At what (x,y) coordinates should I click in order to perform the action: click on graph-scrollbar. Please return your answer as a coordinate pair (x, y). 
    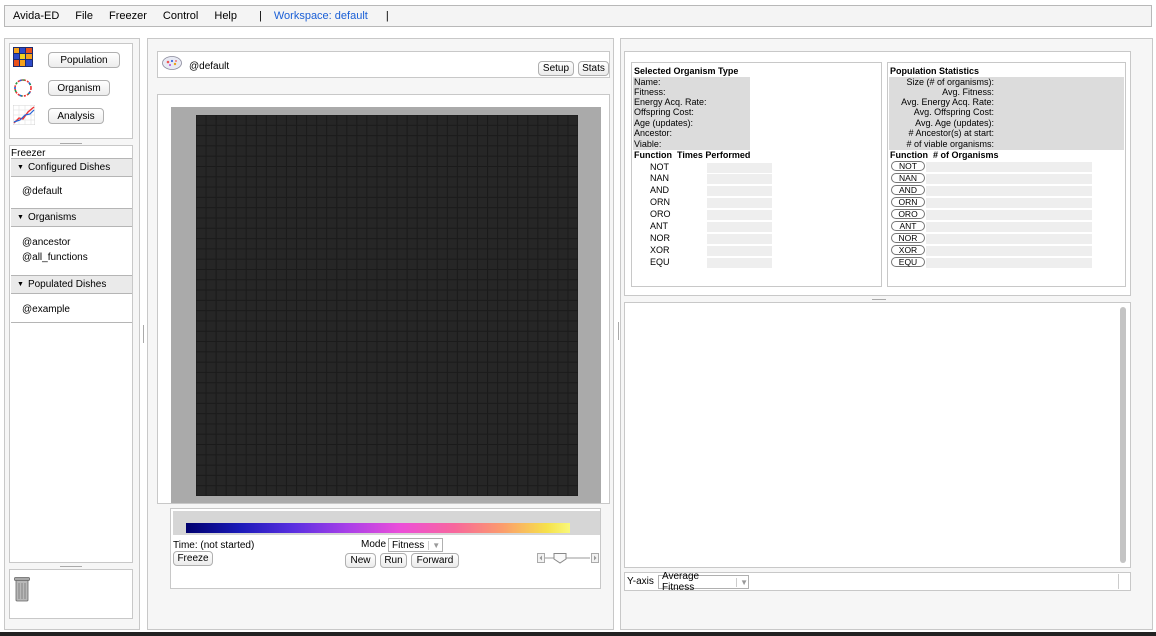
    Looking at the image, I should click on (1123, 435).